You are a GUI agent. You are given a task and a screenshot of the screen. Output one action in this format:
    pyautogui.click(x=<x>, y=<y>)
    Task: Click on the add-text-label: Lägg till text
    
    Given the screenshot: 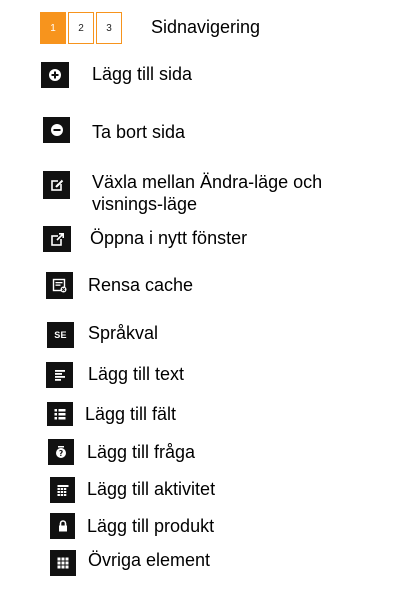 What is the action you would take?
    pyautogui.click(x=136, y=374)
    